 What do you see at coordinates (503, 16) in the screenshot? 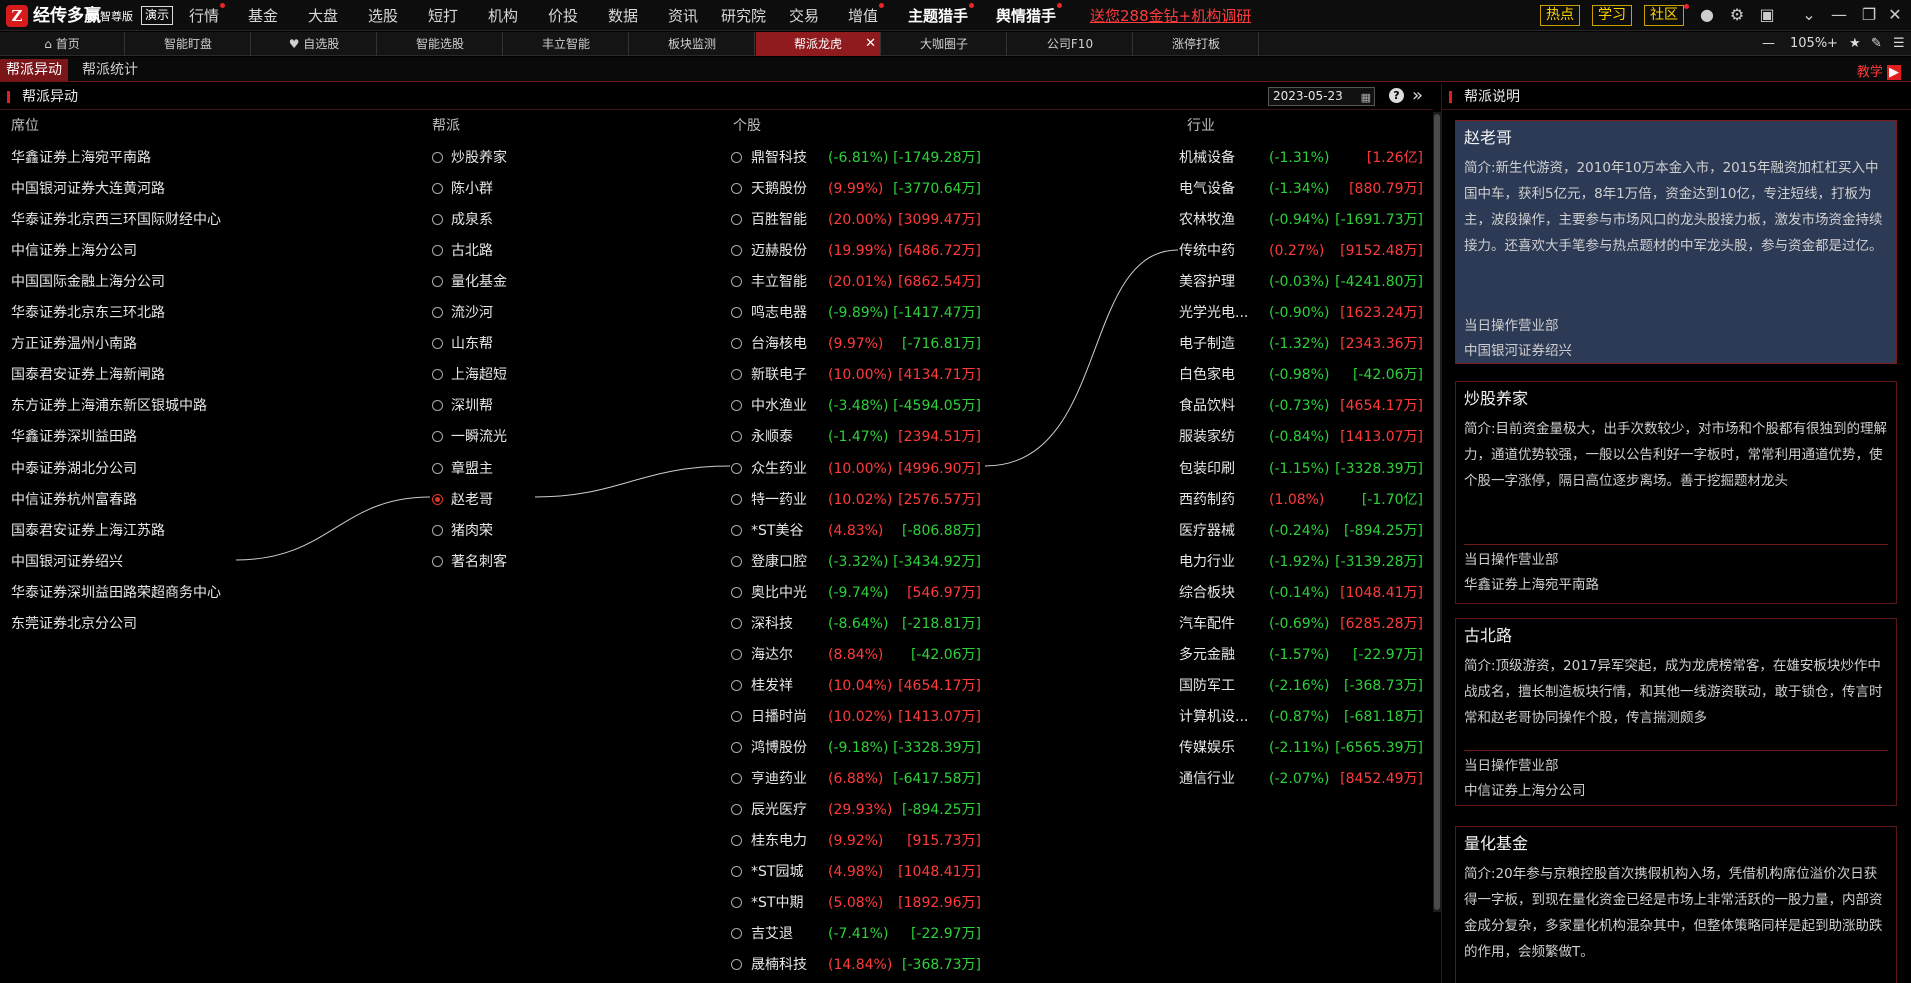
I see `menu-institution: 机构` at bounding box center [503, 16].